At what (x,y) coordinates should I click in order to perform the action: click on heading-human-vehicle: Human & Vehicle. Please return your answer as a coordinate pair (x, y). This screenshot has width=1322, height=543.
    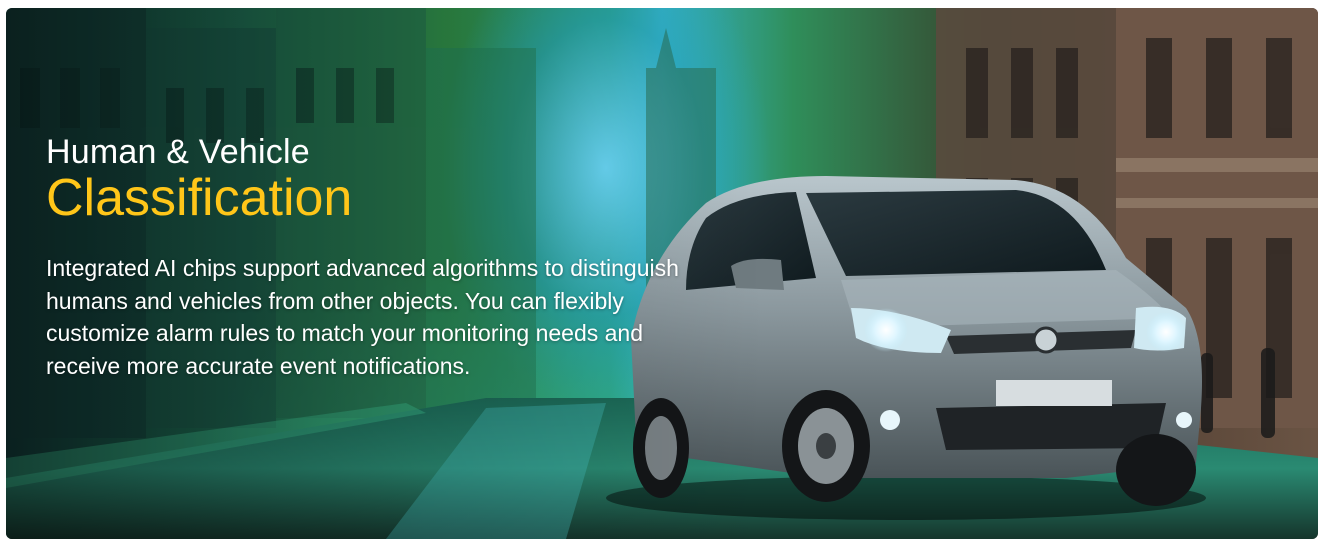
    Looking at the image, I should click on (178, 152).